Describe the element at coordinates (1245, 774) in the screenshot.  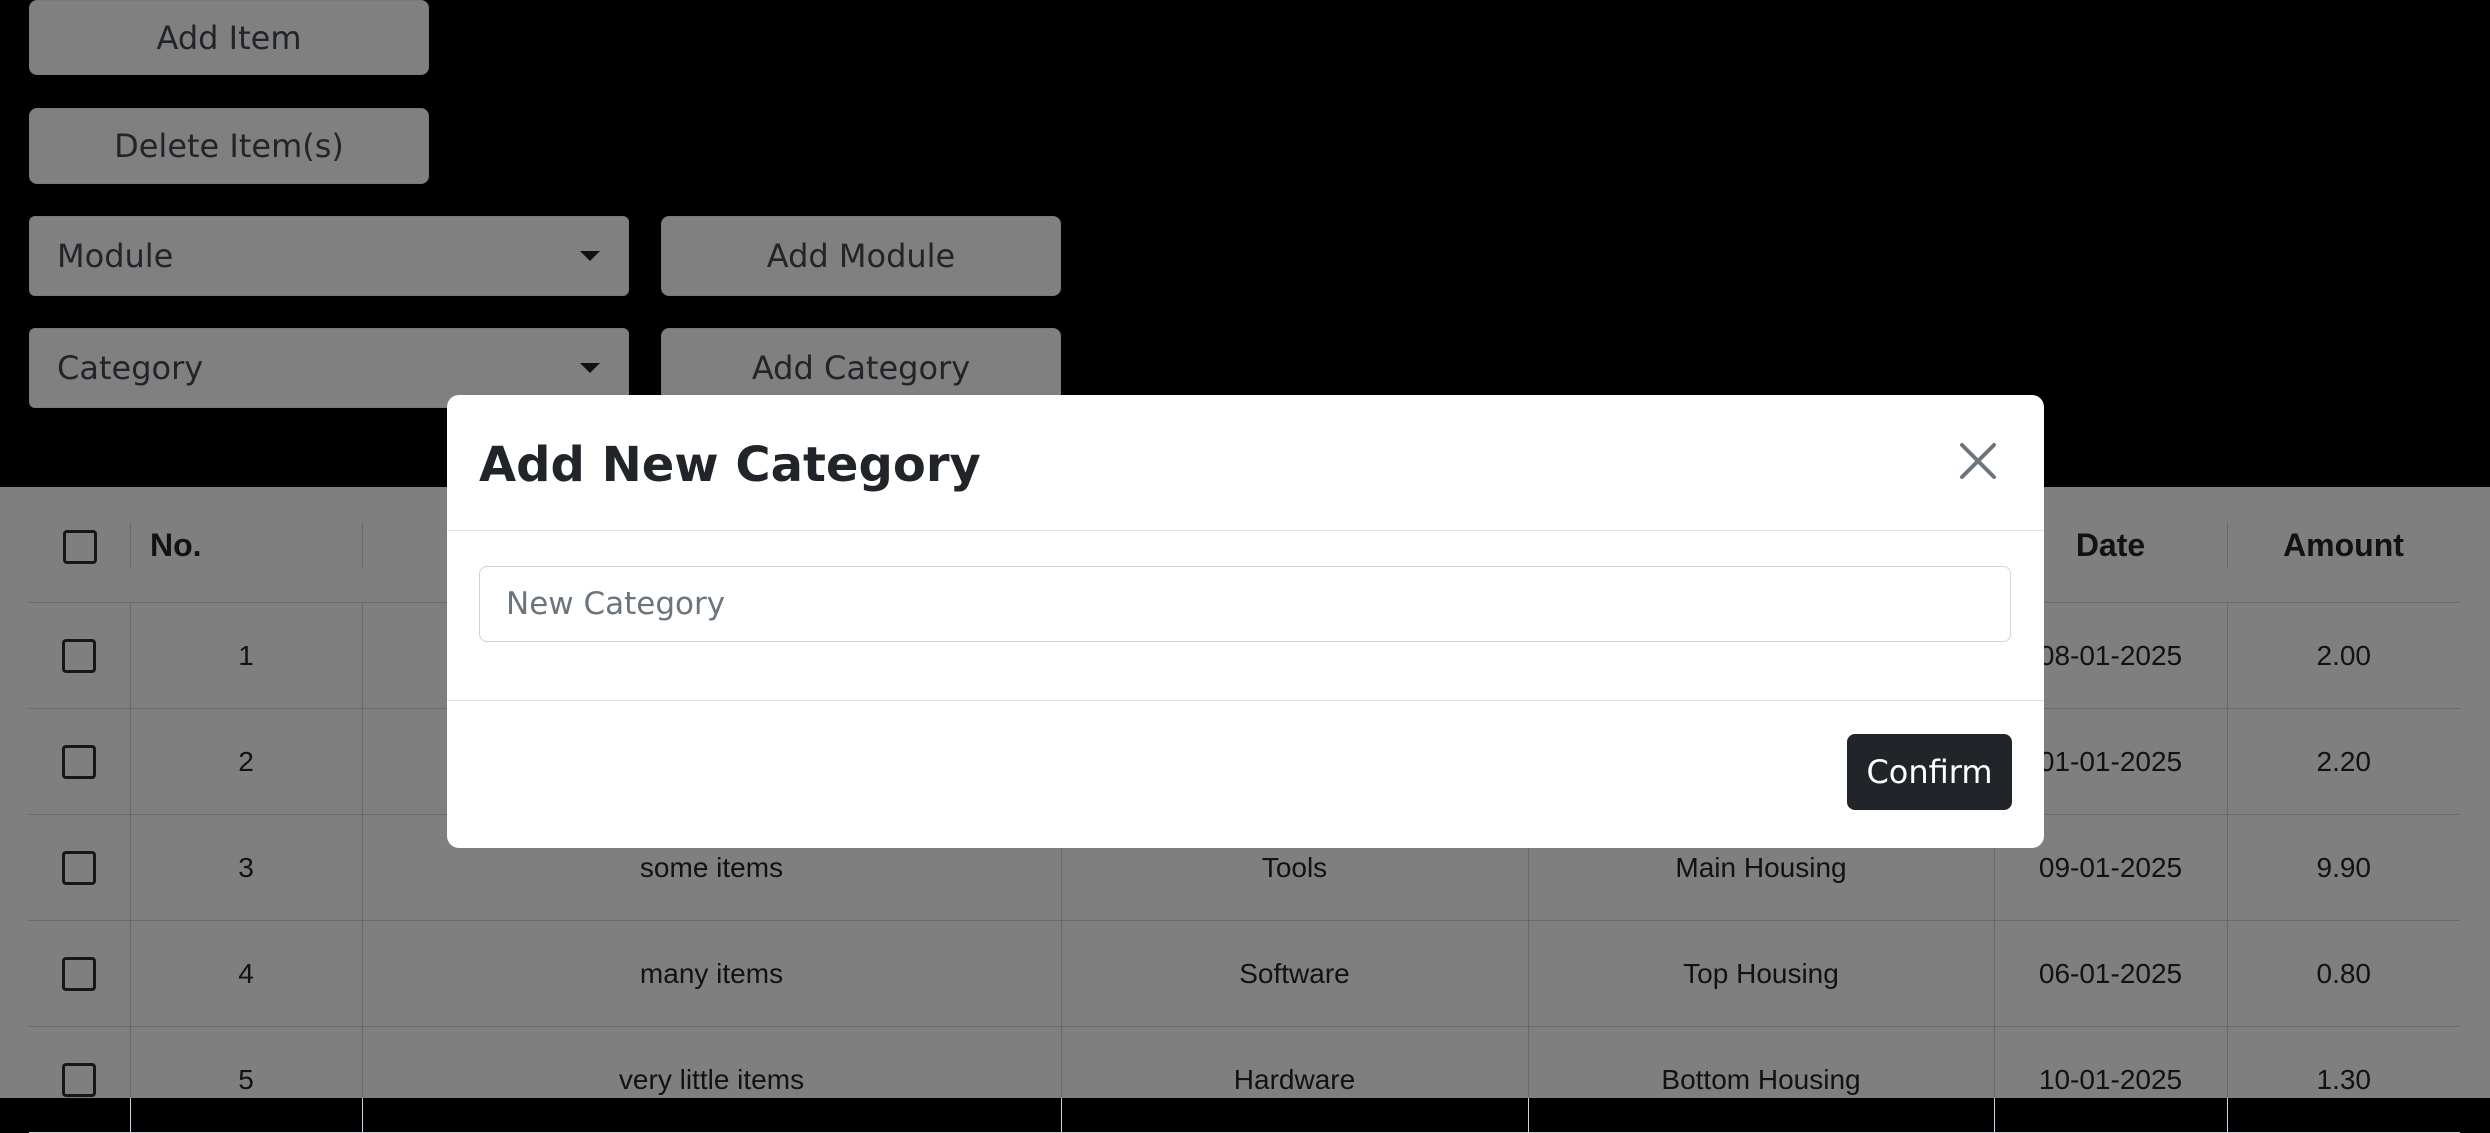
I see `modal-footer: Confirm` at that location.